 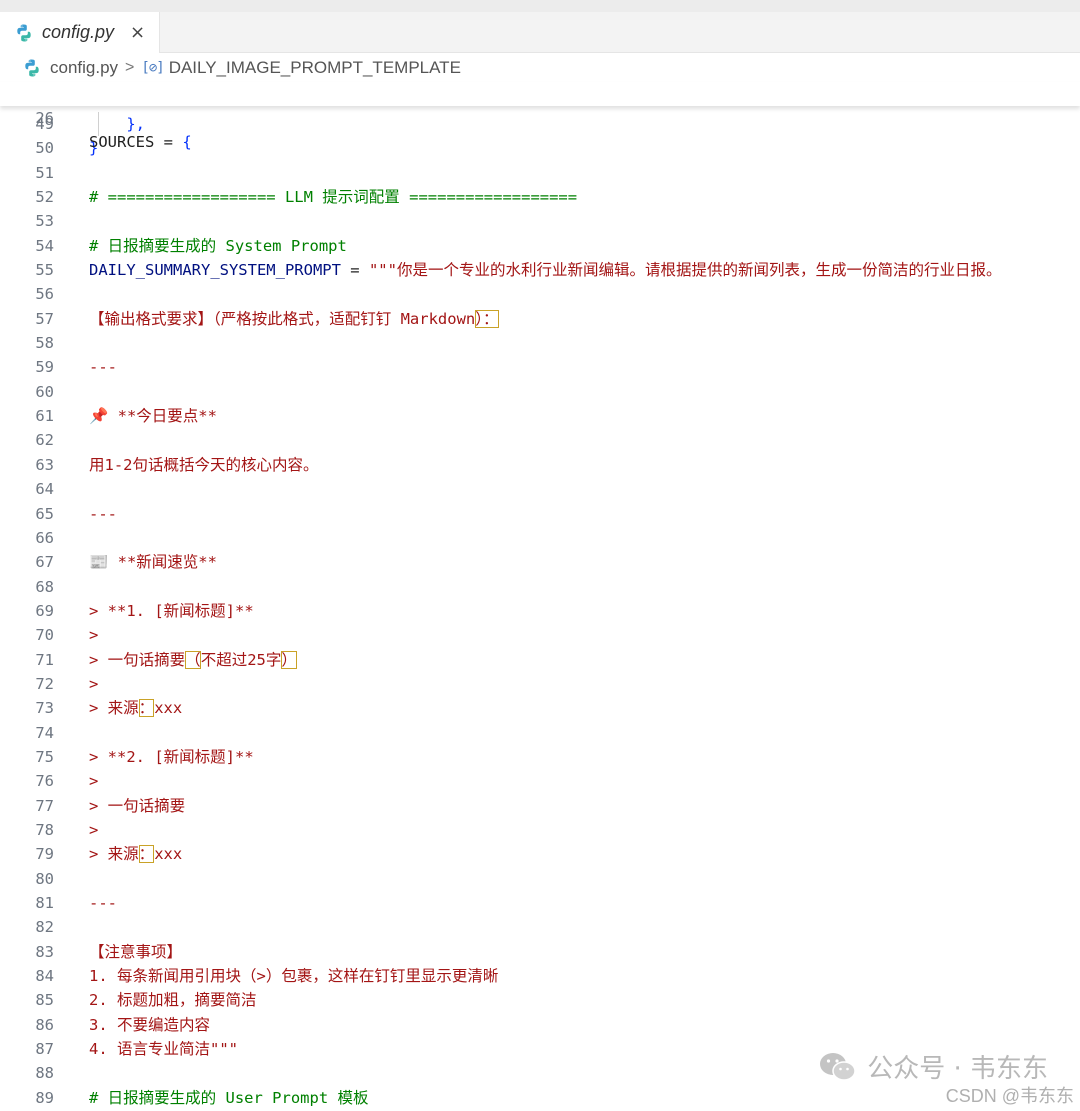 I want to click on code-text: 1. 每条新闻用引用块（>）包裹，这样在钉钉里显示更清晰, so click(x=293, y=976).